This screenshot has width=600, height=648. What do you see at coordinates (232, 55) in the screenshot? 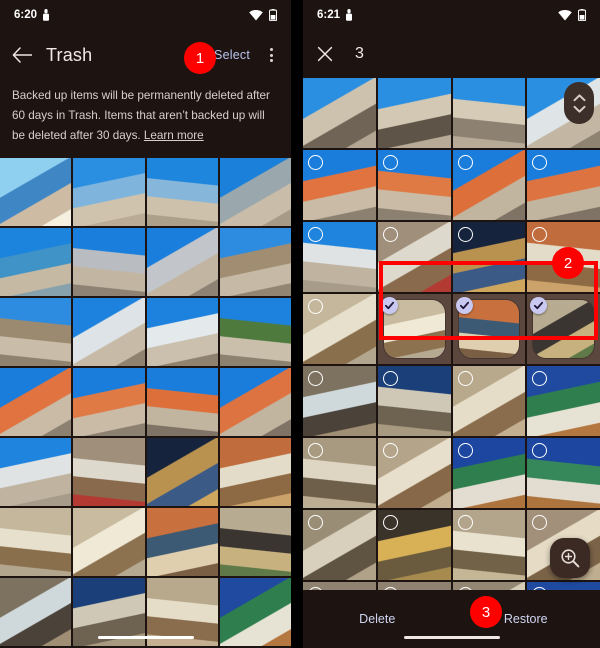
I see `select-button: Select` at bounding box center [232, 55].